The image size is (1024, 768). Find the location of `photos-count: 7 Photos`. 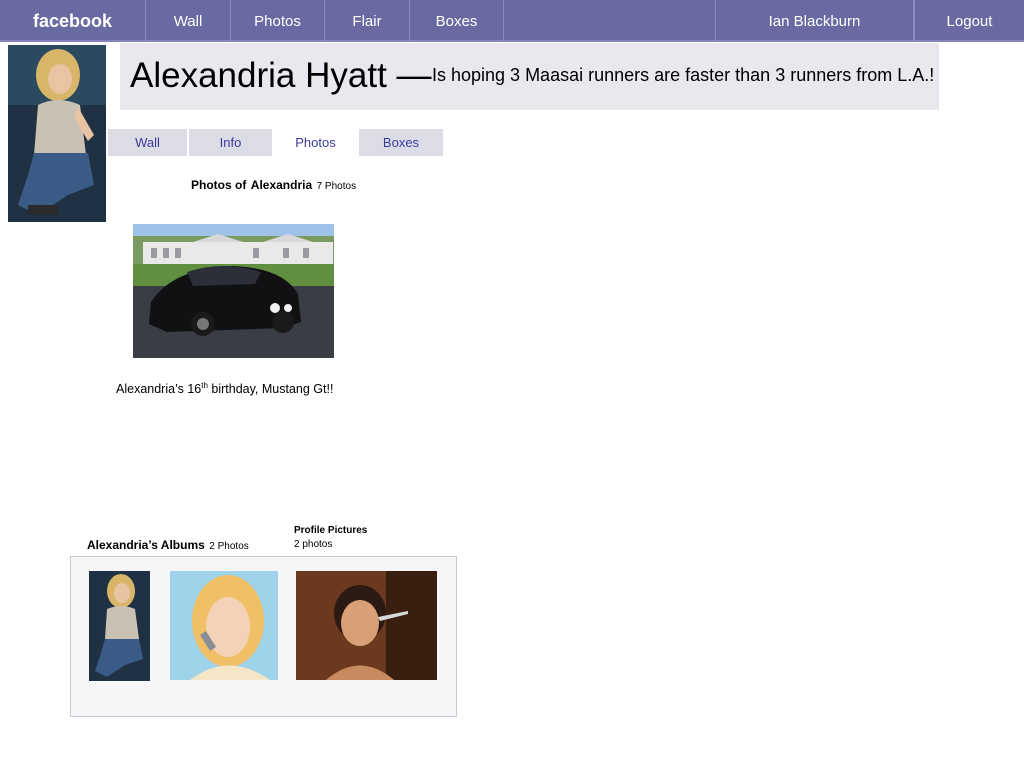

photos-count: 7 Photos is located at coordinates (336, 186).